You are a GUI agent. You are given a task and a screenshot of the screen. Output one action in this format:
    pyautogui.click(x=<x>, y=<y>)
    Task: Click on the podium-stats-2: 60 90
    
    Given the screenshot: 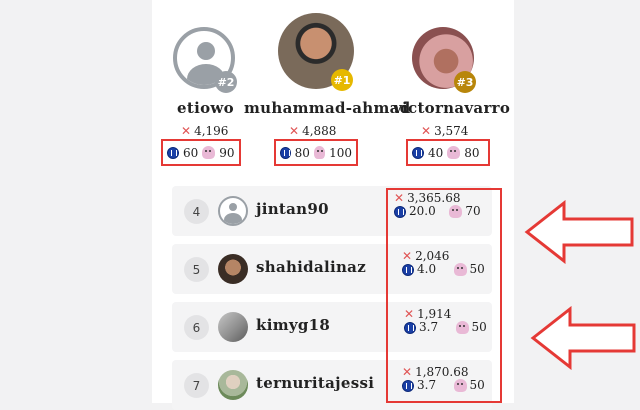 What is the action you would take?
    pyautogui.click(x=201, y=152)
    